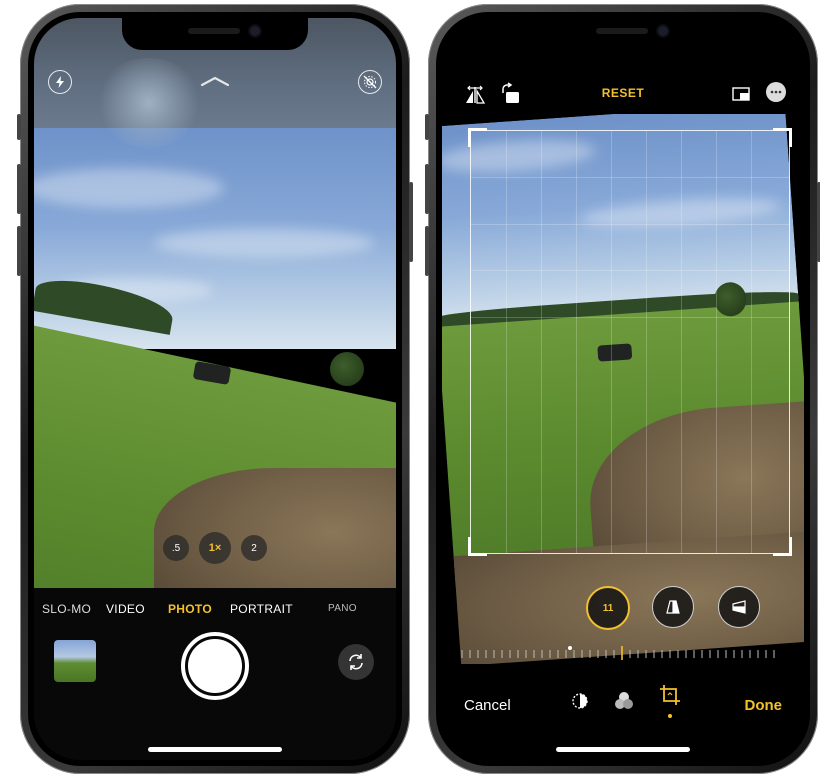 Image resolution: width=820 pixels, height=779 pixels. What do you see at coordinates (75, 661) in the screenshot?
I see `last-photo-thumbnail` at bounding box center [75, 661].